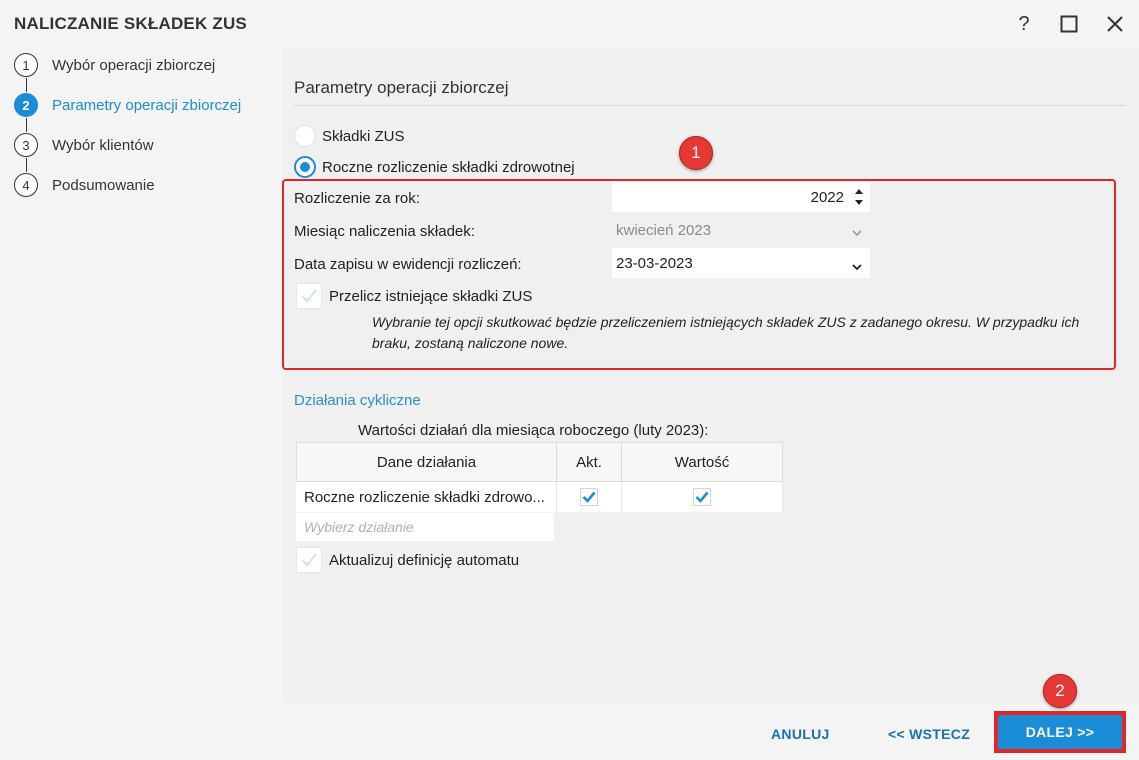 The height and width of the screenshot is (760, 1139). What do you see at coordinates (431, 296) in the screenshot?
I see `recalc-label: Przelicz istniejące składki ZUS` at bounding box center [431, 296].